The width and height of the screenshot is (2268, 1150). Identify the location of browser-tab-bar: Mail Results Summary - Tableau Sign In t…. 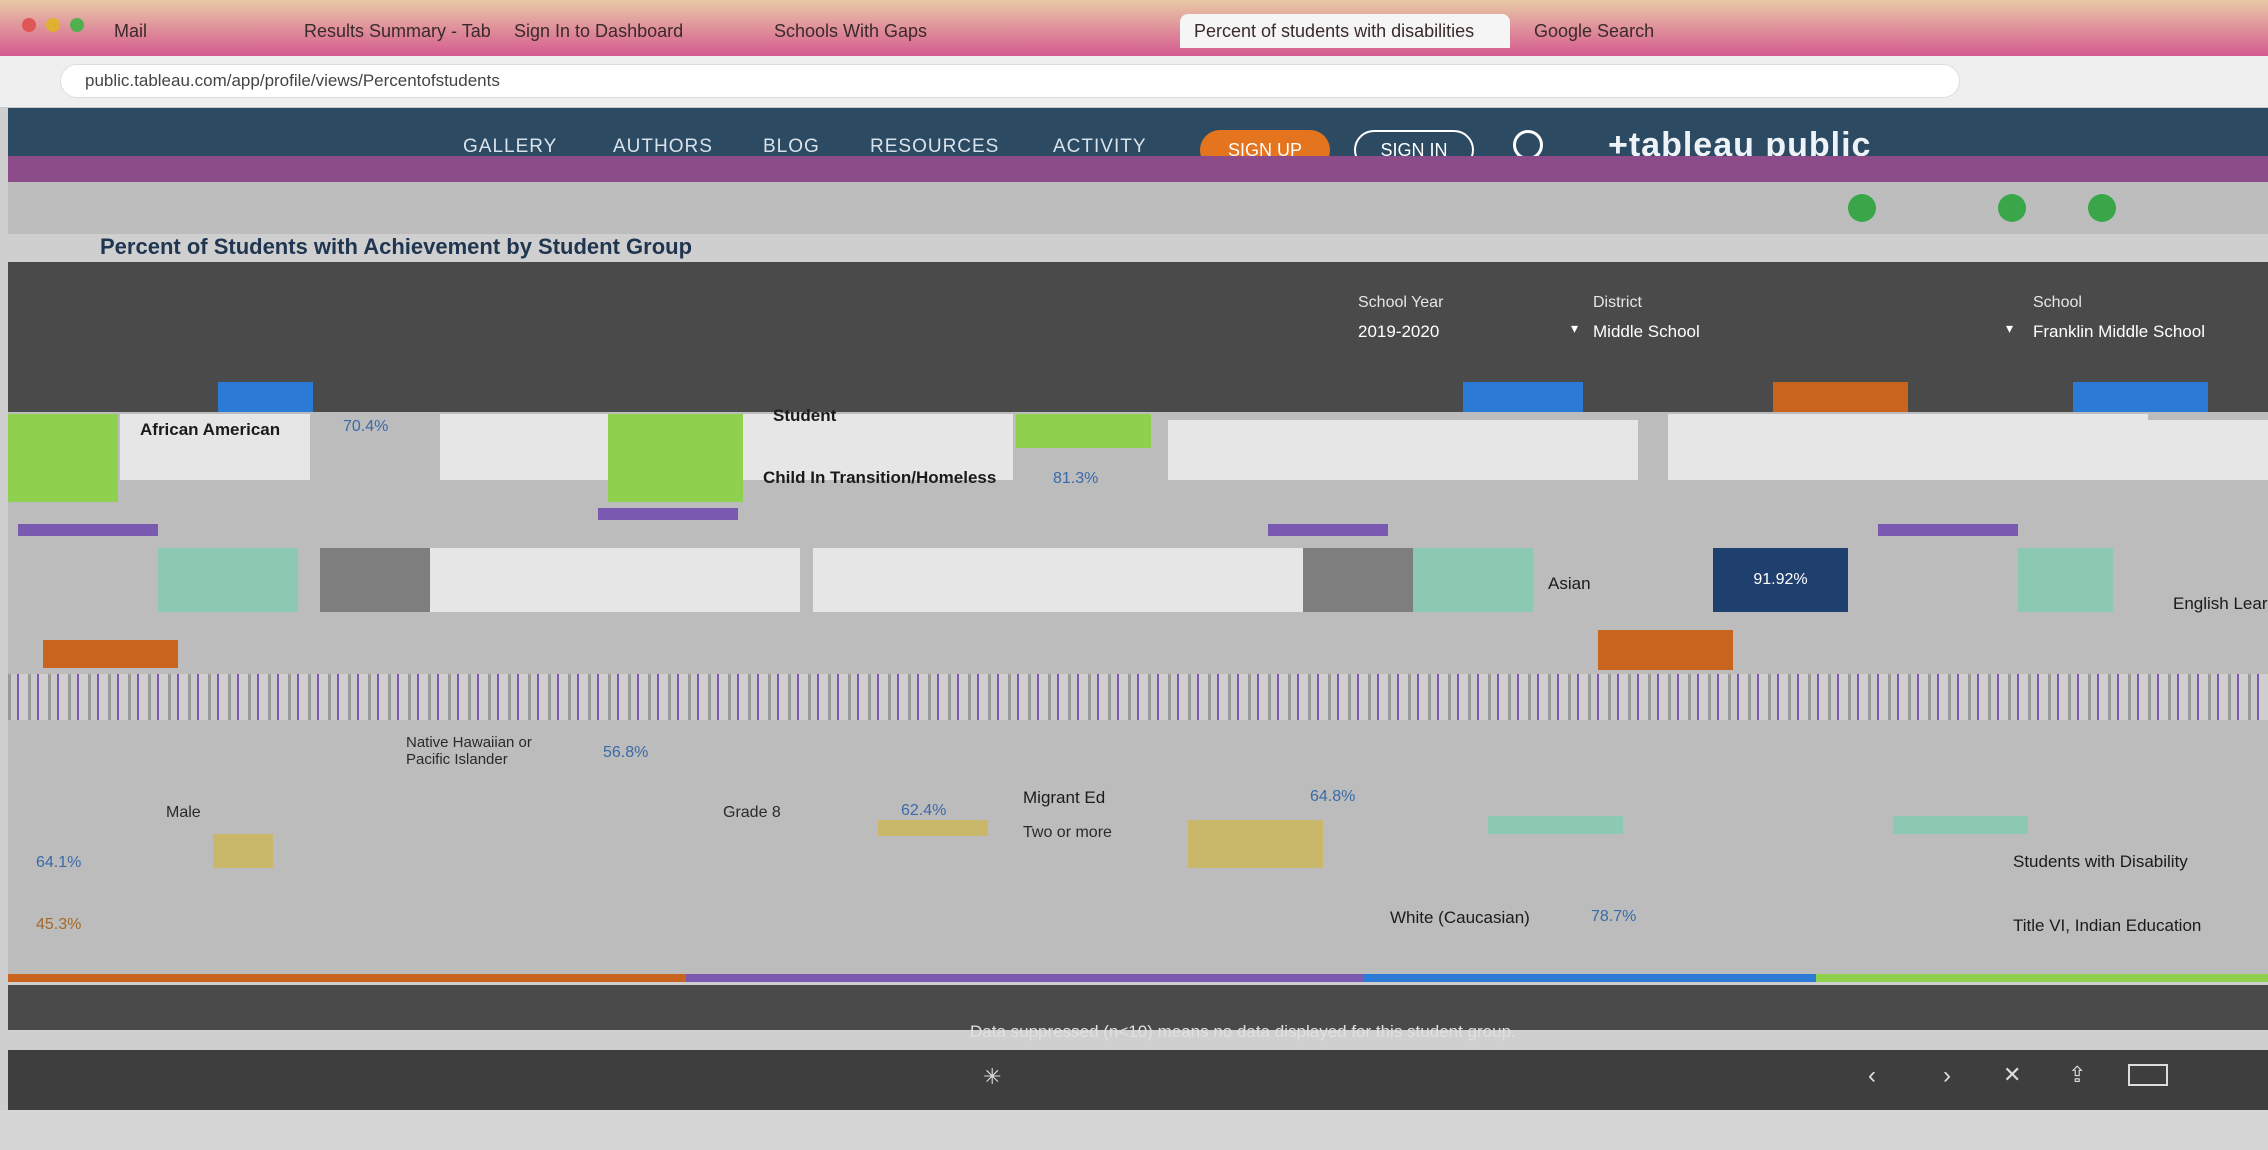
(1134, 28).